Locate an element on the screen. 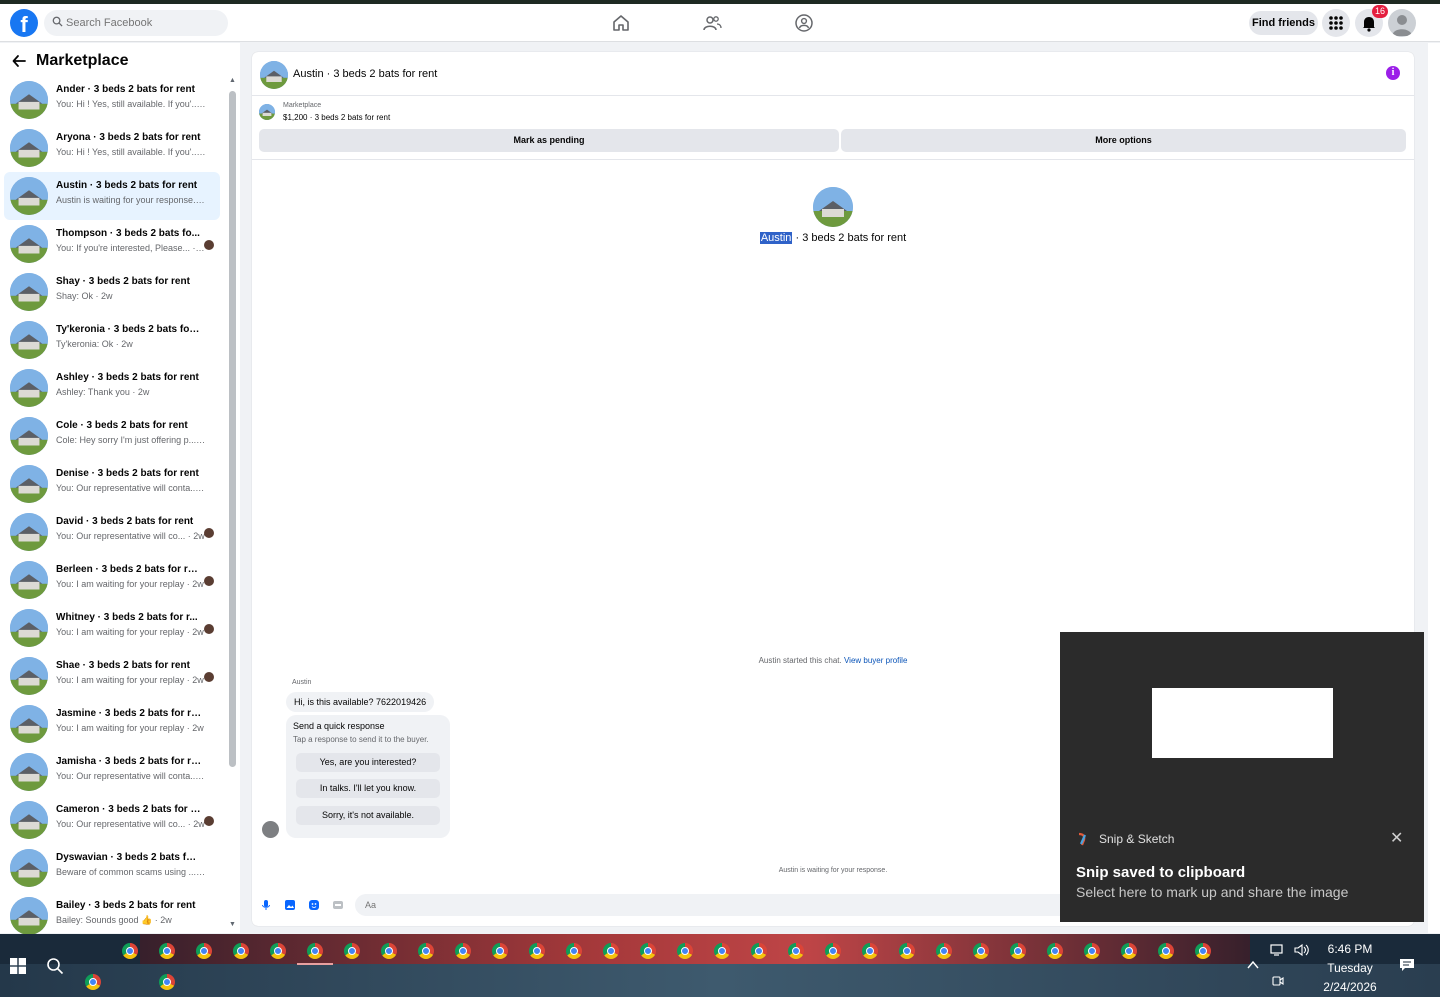 The height and width of the screenshot is (997, 1440). search-box is located at coordinates (136, 23).